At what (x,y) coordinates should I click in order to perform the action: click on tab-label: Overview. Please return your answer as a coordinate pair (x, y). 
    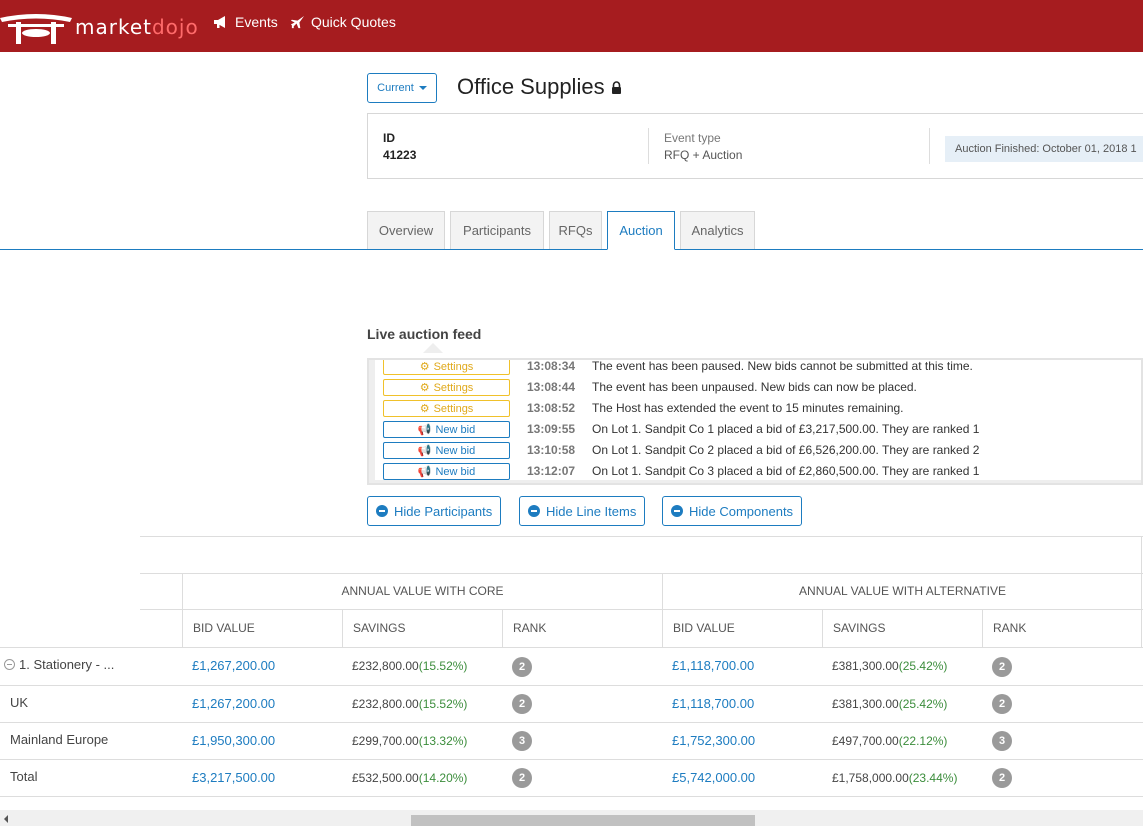
    Looking at the image, I should click on (406, 230).